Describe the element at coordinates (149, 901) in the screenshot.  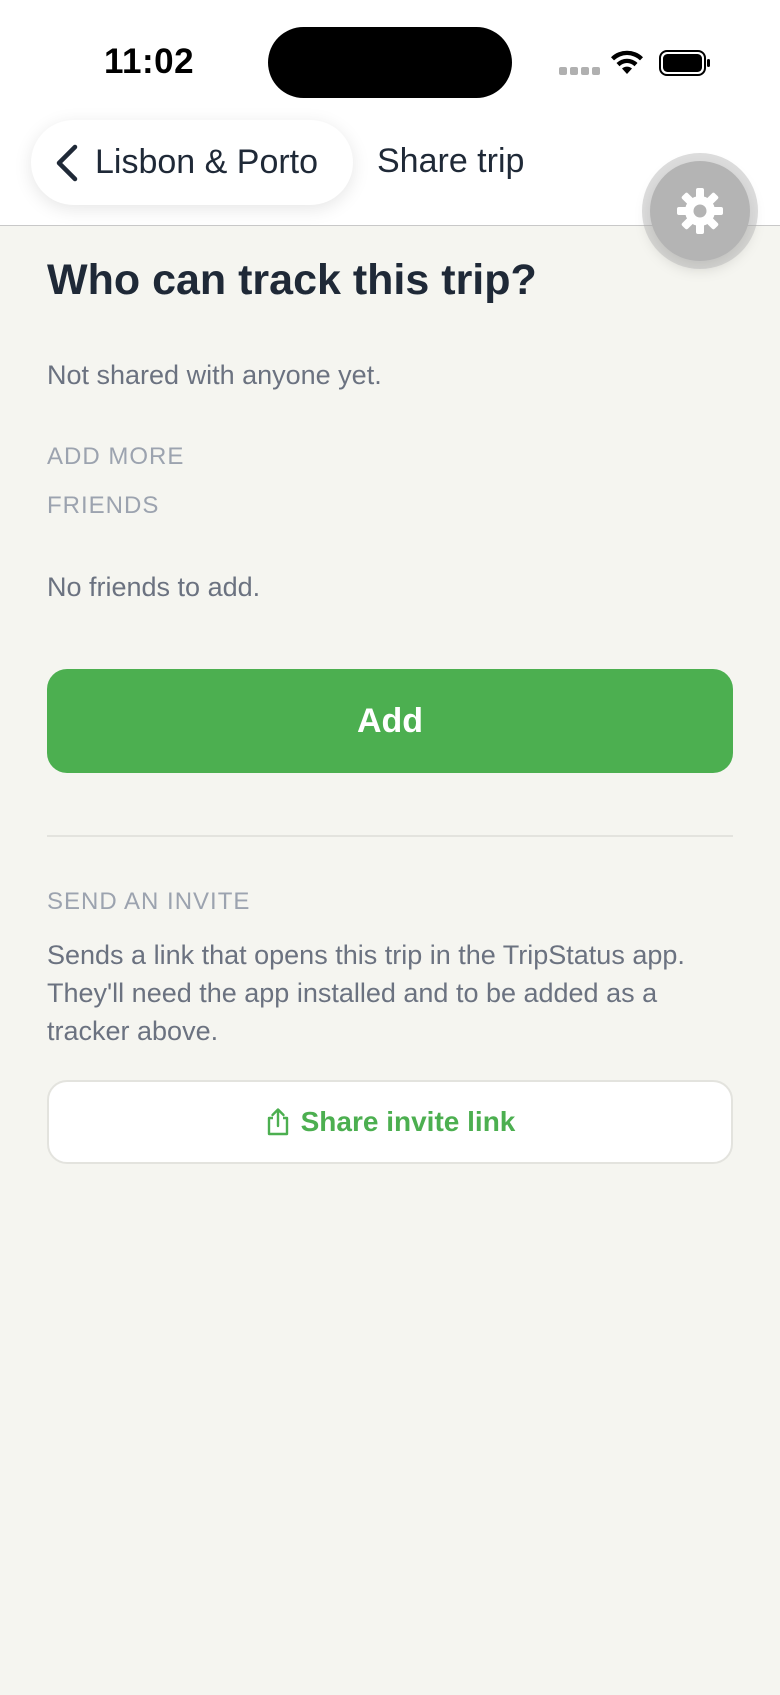
I see `send-invite-label: SEND AN INVITE` at that location.